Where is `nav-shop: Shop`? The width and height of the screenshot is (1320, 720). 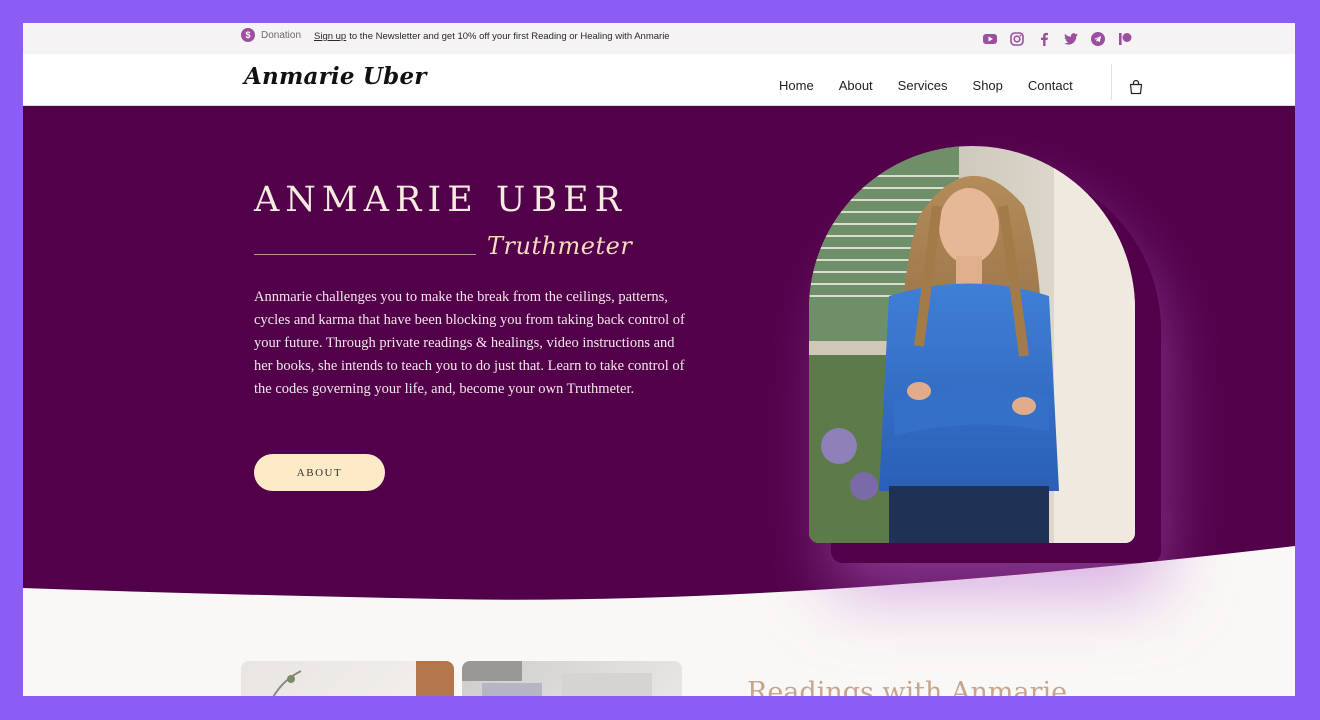 nav-shop: Shop is located at coordinates (988, 85).